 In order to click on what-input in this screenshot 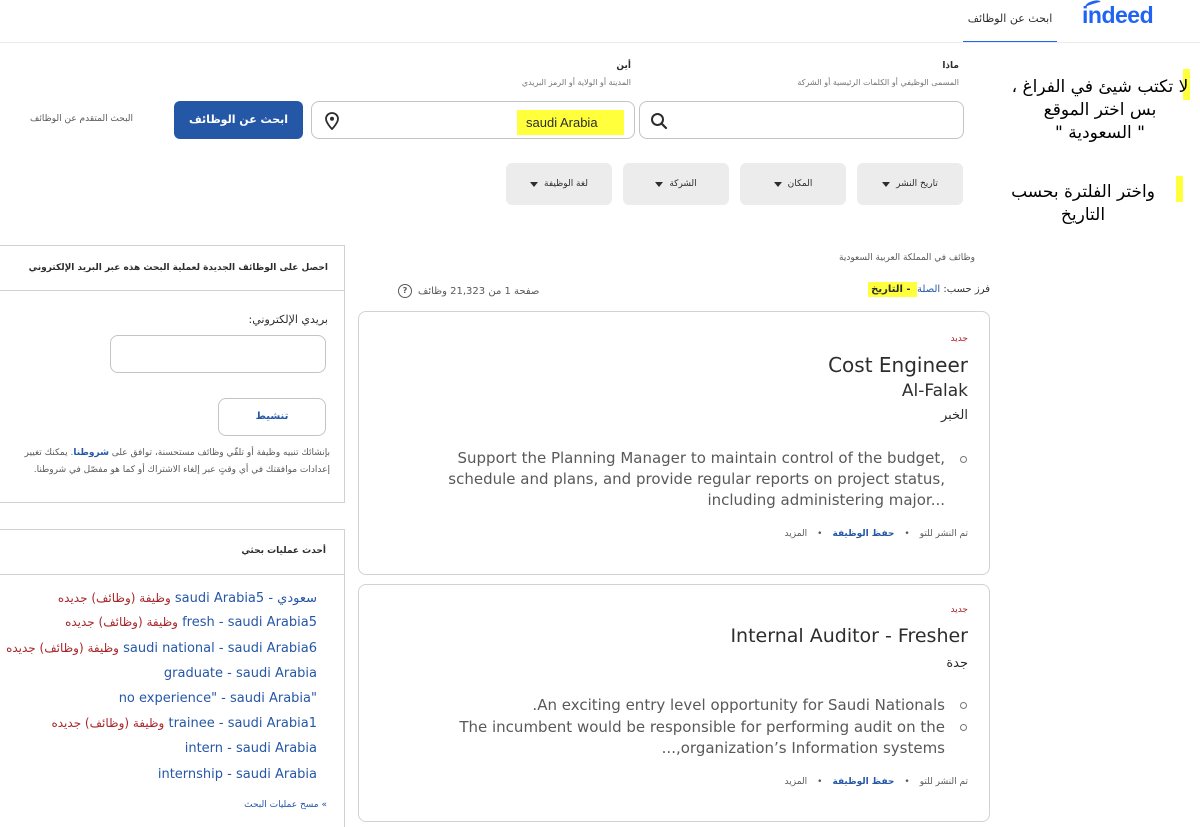, I will do `click(801, 120)`.